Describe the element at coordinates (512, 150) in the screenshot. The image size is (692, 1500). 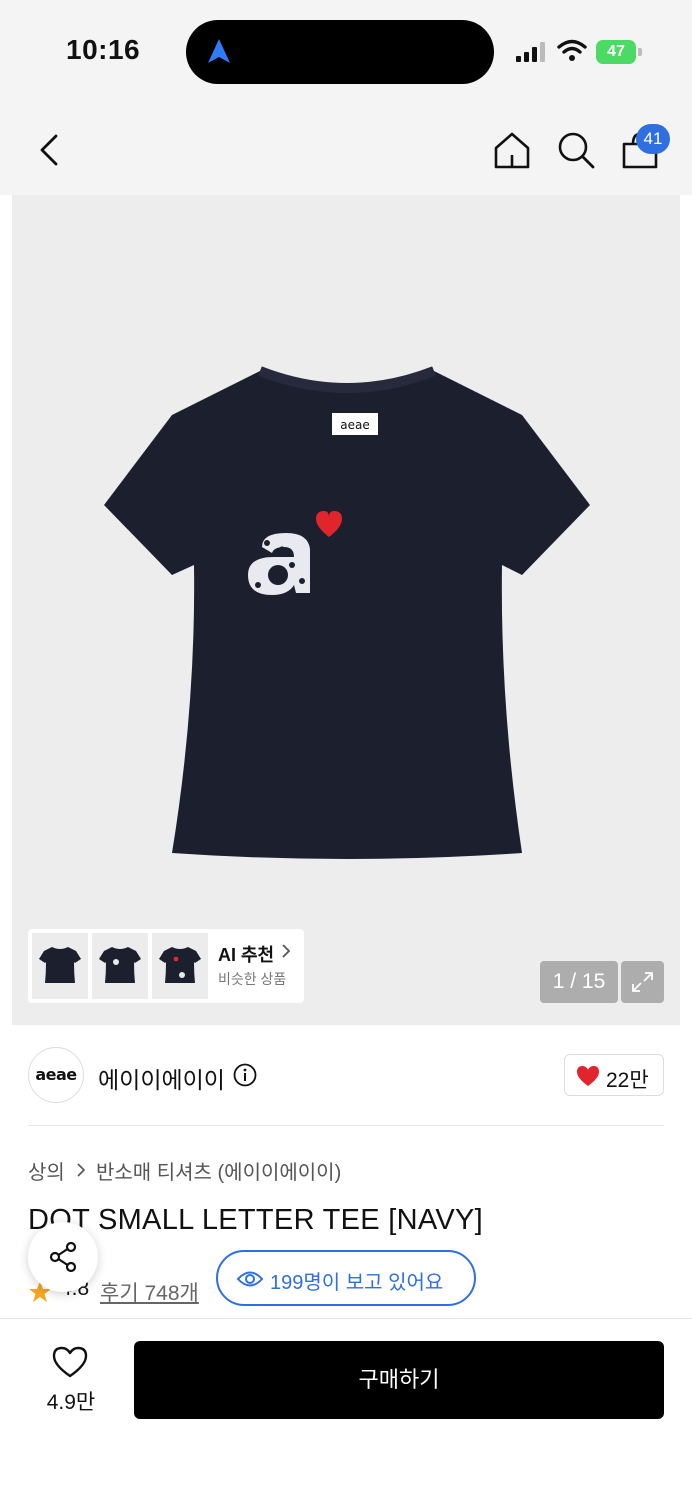
I see `home-icon` at that location.